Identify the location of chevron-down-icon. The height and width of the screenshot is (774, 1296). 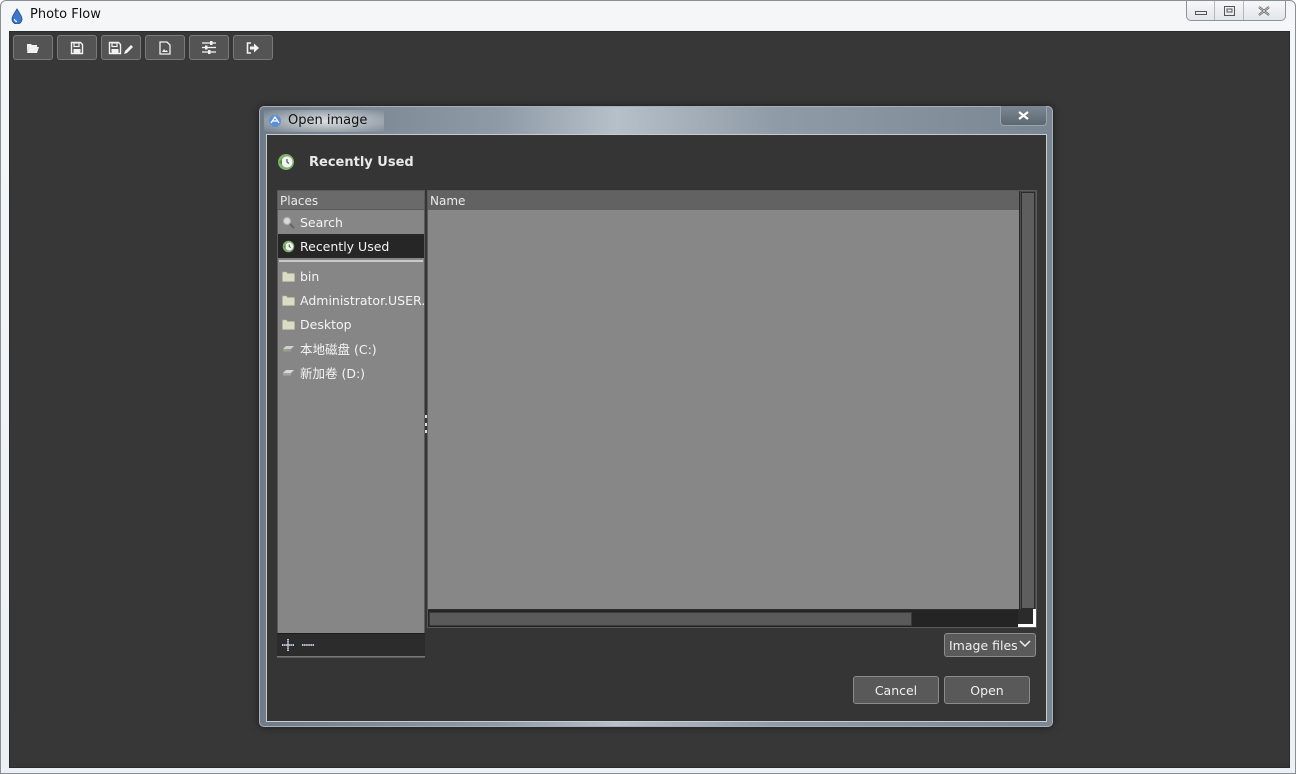
(1025, 644).